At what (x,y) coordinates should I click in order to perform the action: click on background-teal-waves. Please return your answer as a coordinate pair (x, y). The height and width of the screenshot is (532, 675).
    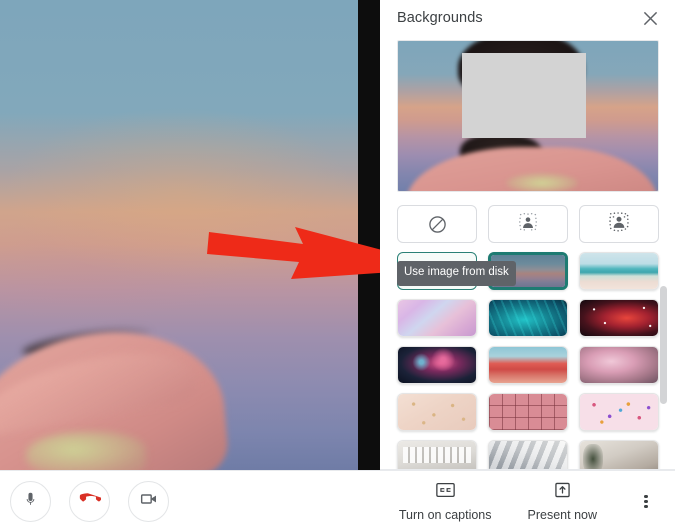
    Looking at the image, I should click on (528, 318).